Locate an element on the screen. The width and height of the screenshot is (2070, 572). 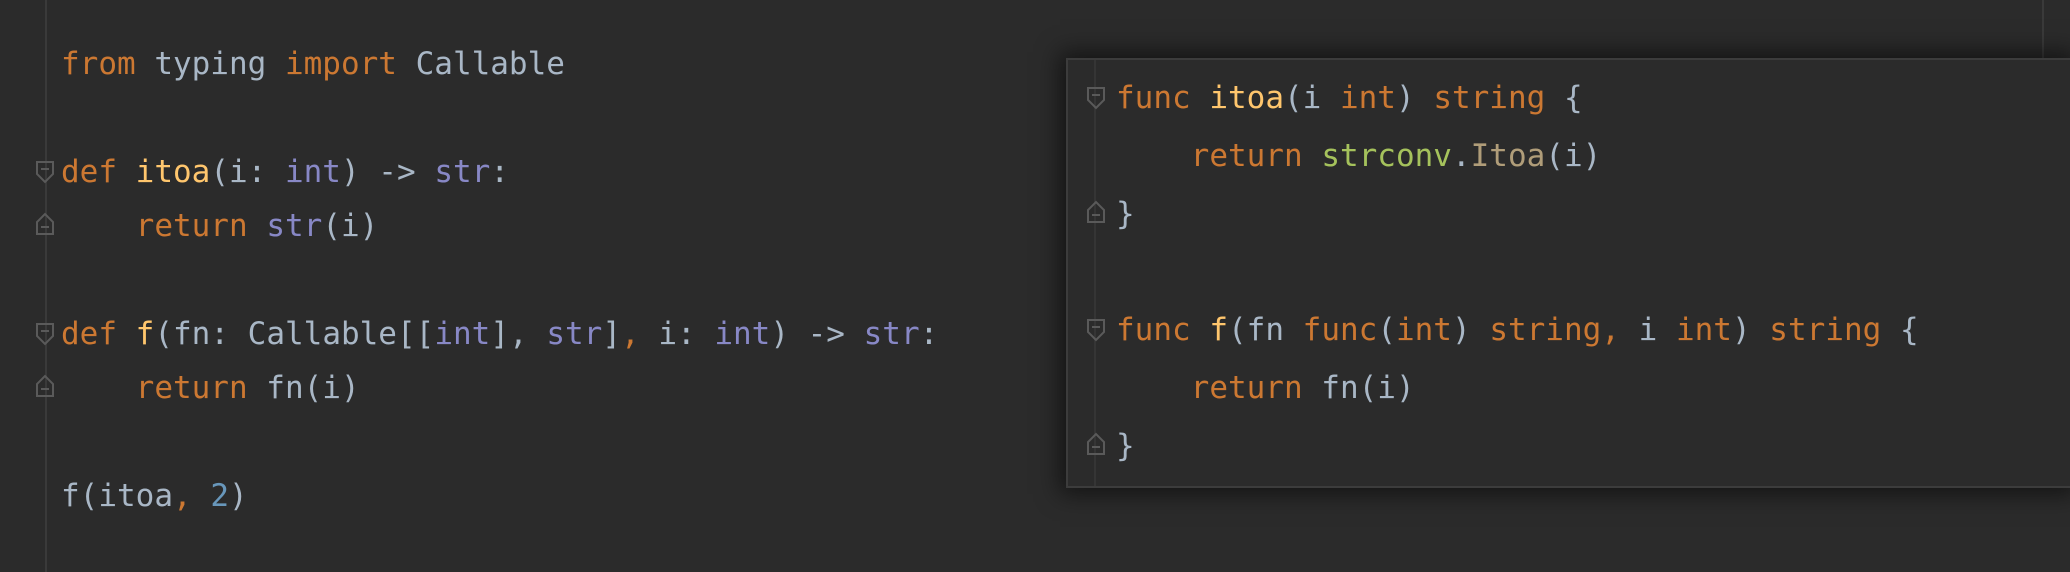
python-line-2: def itoa(i: int) -> str: is located at coordinates (285, 172).